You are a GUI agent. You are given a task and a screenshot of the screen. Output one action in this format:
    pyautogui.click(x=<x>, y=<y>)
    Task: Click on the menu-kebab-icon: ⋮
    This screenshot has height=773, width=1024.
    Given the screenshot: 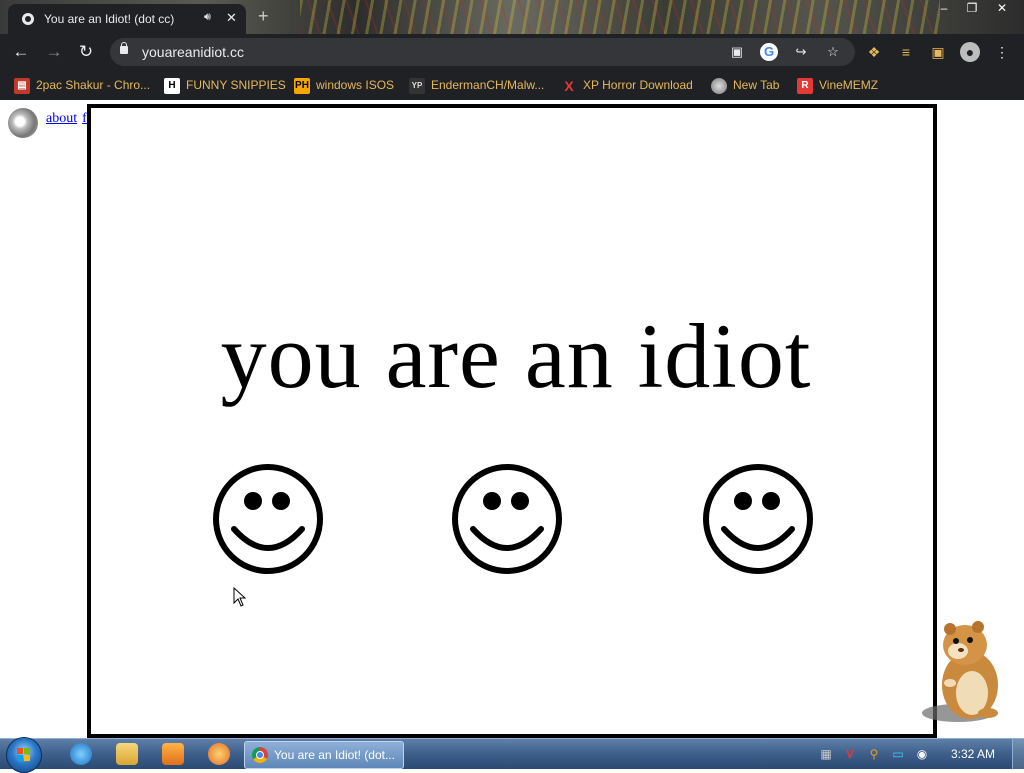 What is the action you would take?
    pyautogui.click(x=1002, y=52)
    